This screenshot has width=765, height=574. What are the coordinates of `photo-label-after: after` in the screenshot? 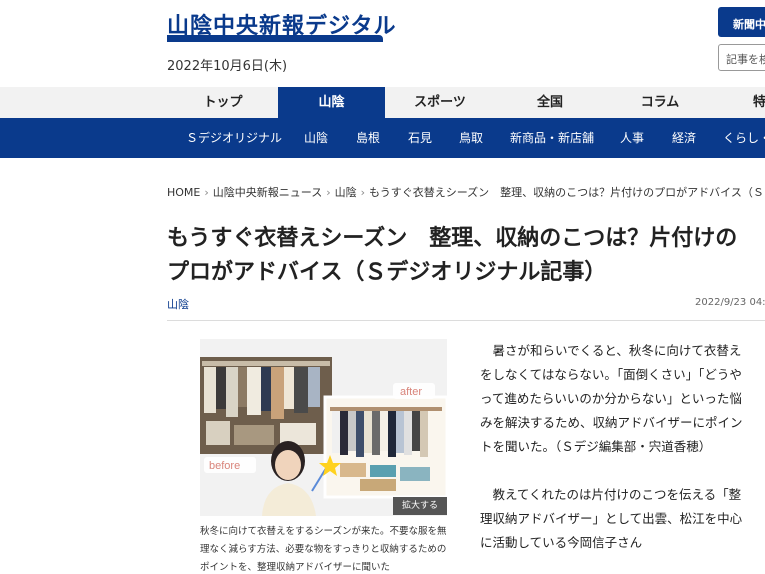 It's located at (411, 392).